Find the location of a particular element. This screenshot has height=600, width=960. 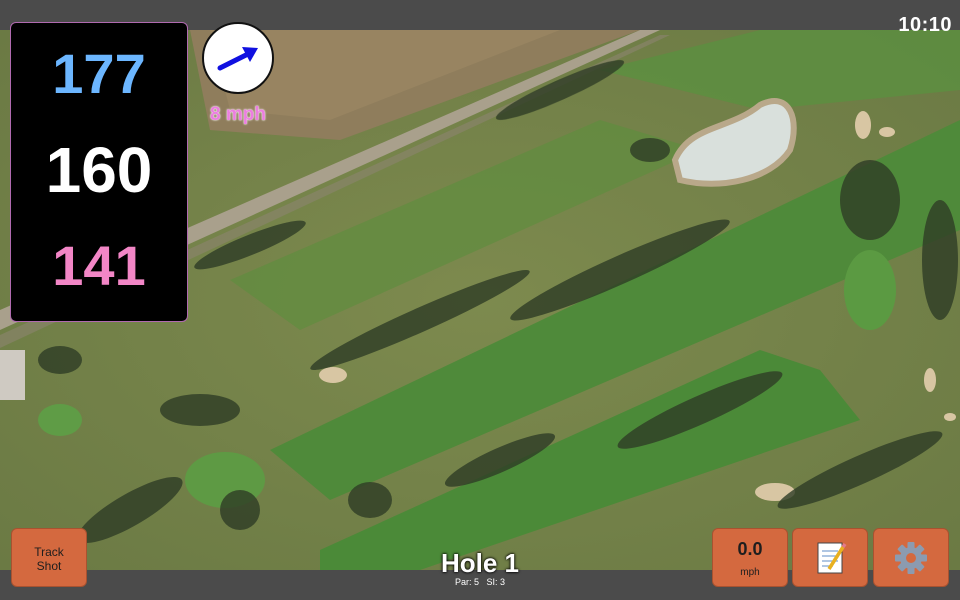

wind-direction-indicator is located at coordinates (238, 58).